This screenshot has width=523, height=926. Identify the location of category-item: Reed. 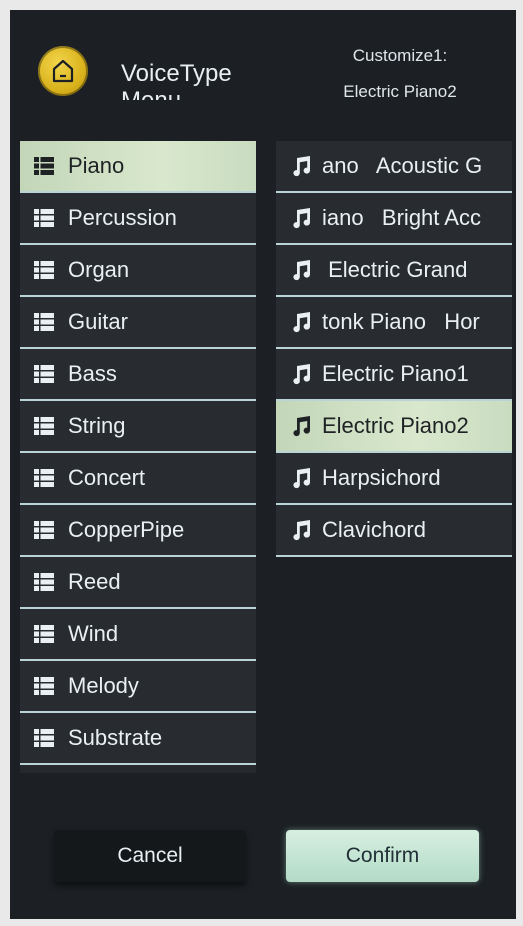
(138, 583).